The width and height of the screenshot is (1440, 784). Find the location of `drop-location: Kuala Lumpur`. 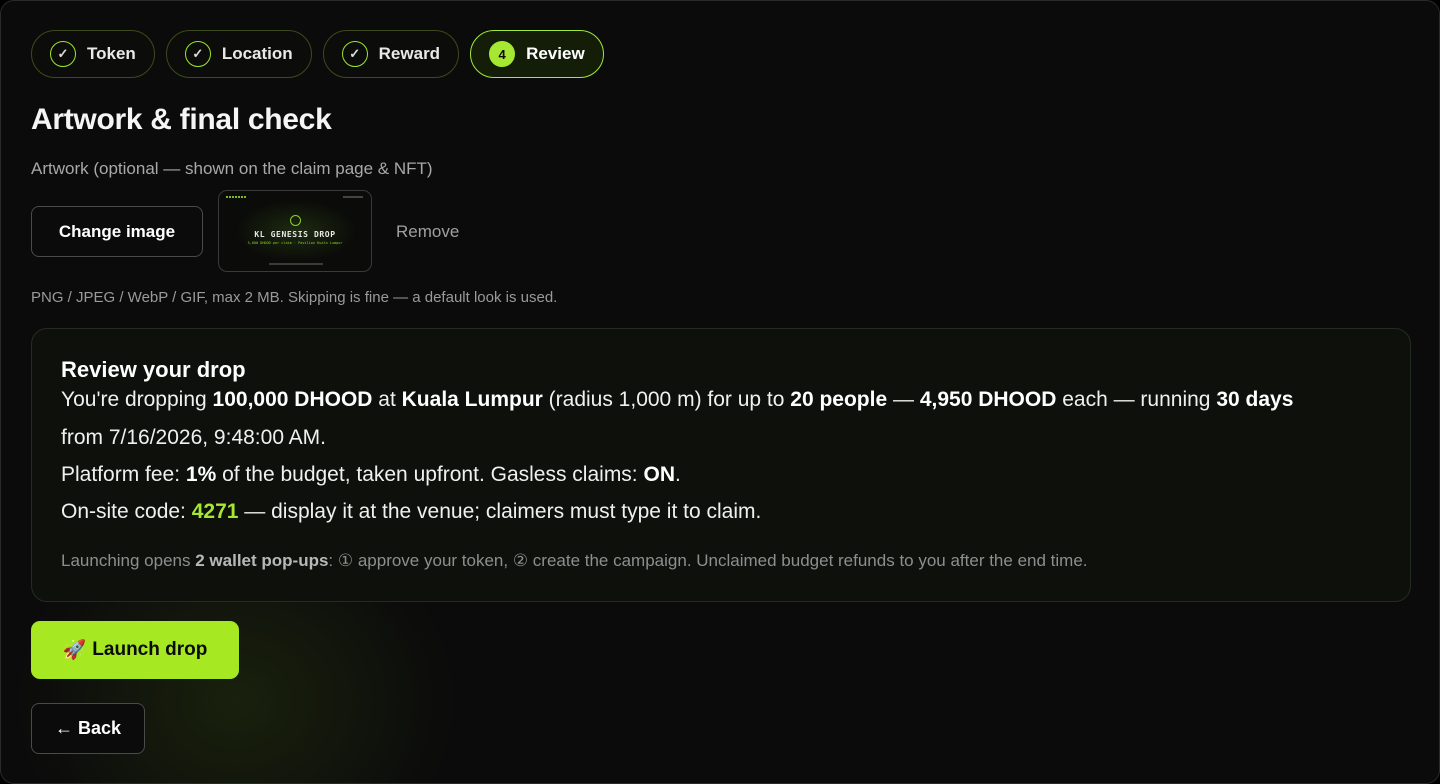

drop-location: Kuala Lumpur is located at coordinates (472, 399).